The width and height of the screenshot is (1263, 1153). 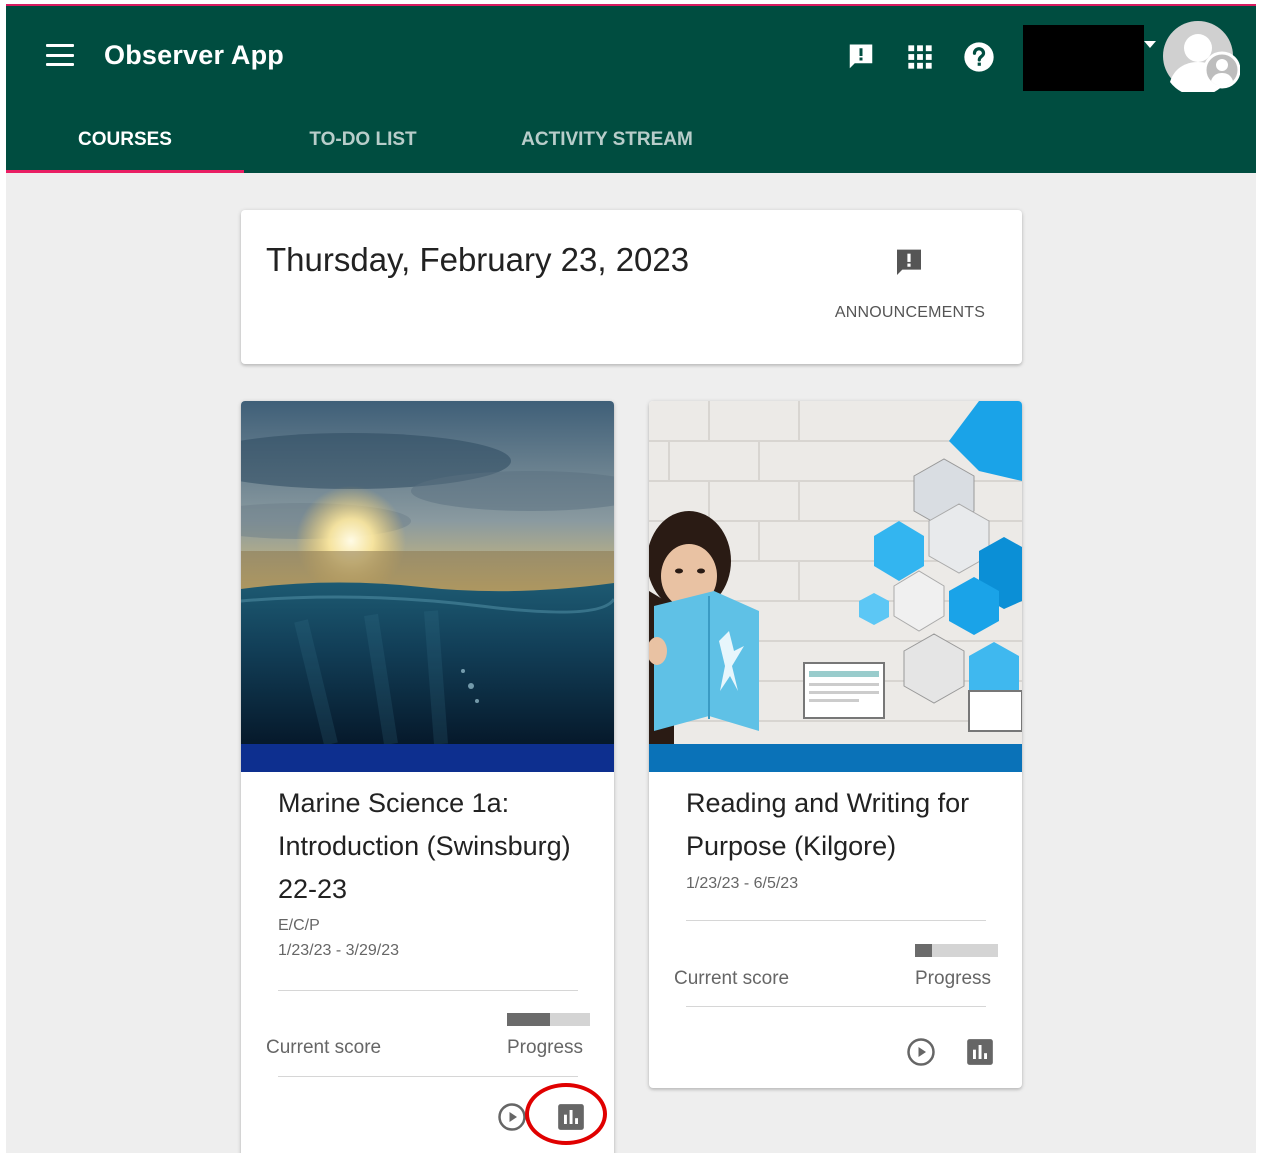 What do you see at coordinates (835, 572) in the screenshot?
I see `course-image-reading-student` at bounding box center [835, 572].